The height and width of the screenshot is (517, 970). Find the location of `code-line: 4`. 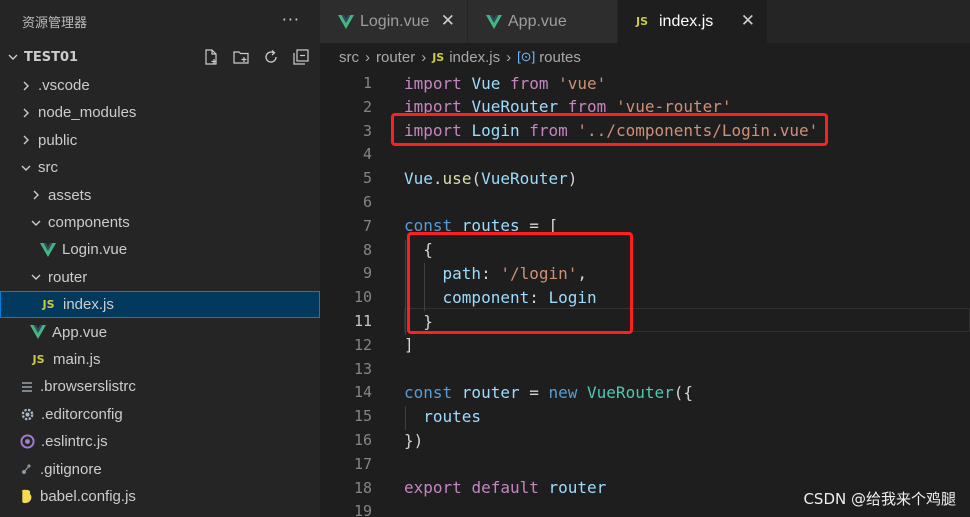

code-line: 4 is located at coordinates (645, 154).